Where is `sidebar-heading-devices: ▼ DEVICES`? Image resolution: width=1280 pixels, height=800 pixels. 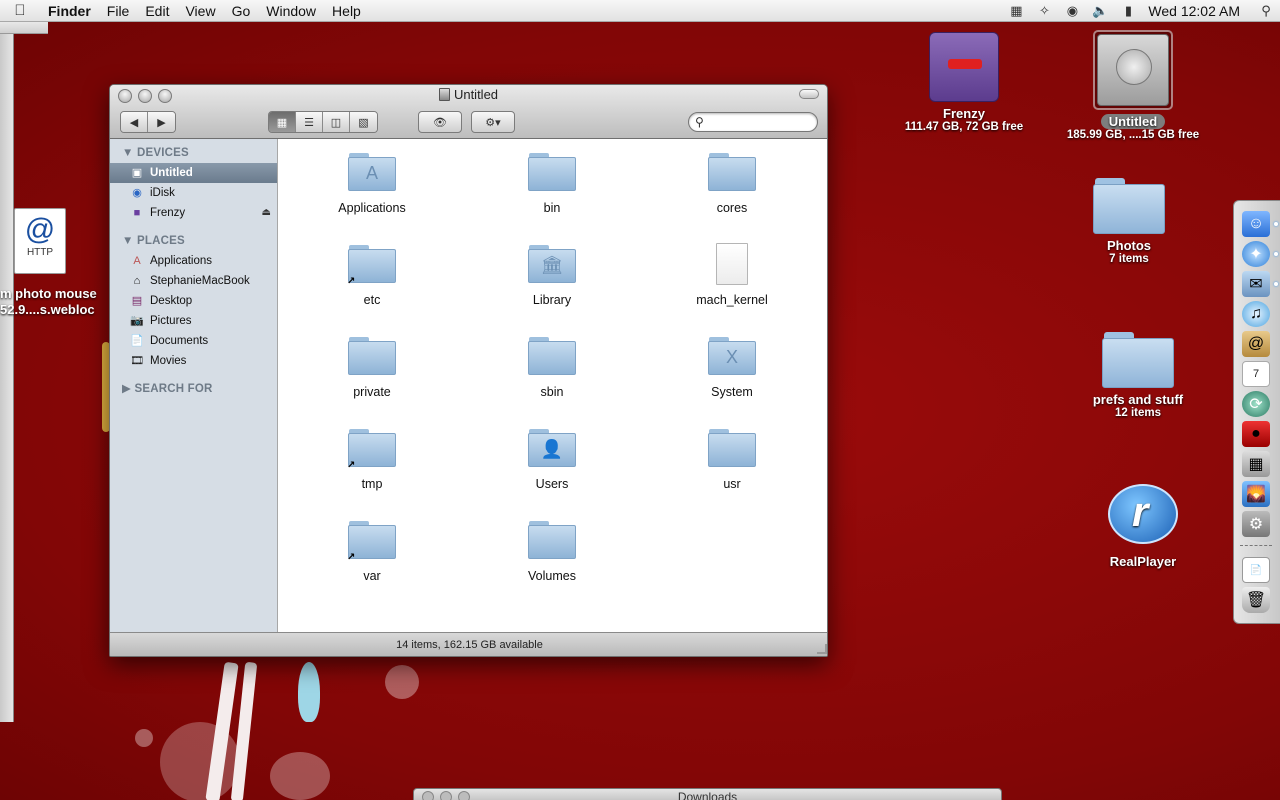
sidebar-heading-devices: ▼ DEVICES is located at coordinates (193, 153).